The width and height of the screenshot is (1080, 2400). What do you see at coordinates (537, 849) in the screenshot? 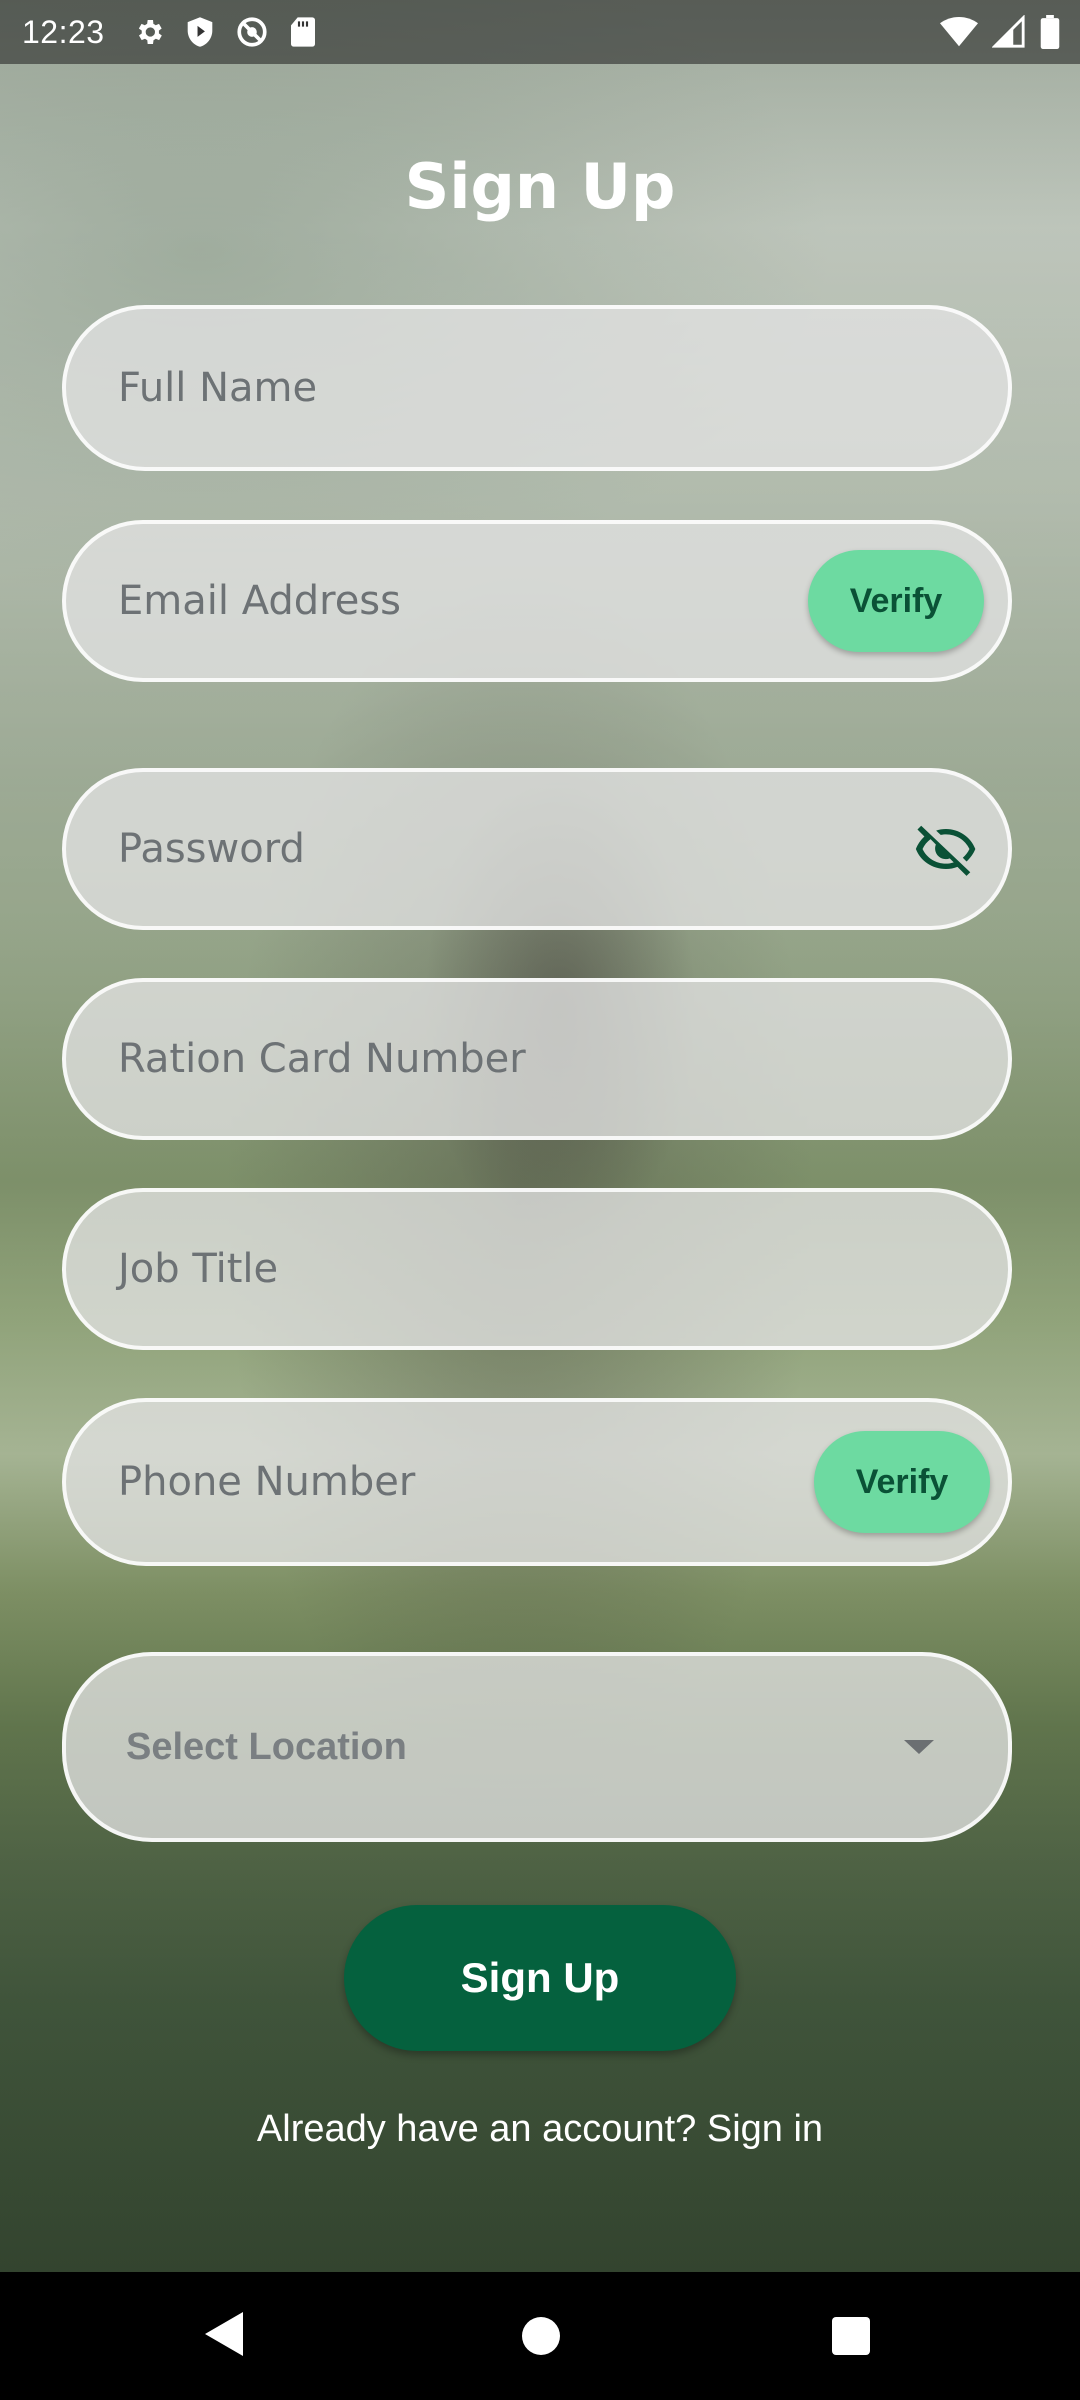
I see `password-field: Password` at bounding box center [537, 849].